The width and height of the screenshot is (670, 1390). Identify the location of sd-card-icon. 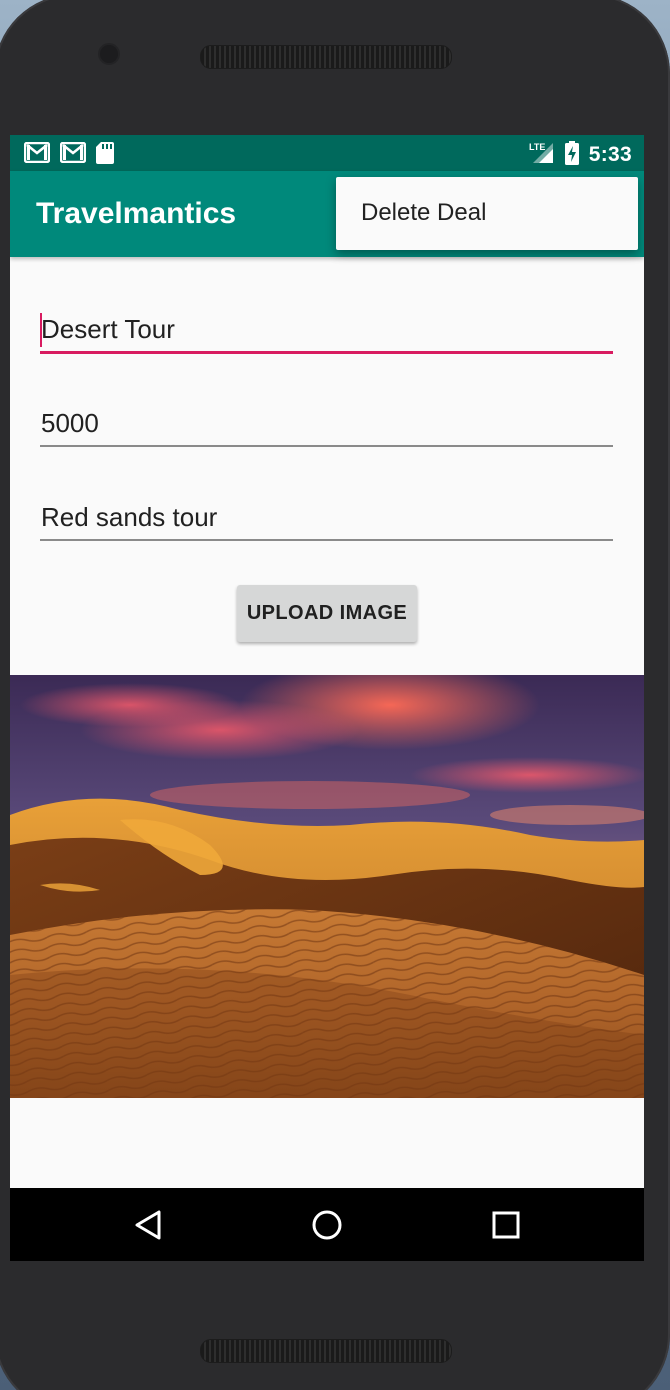
(105, 153).